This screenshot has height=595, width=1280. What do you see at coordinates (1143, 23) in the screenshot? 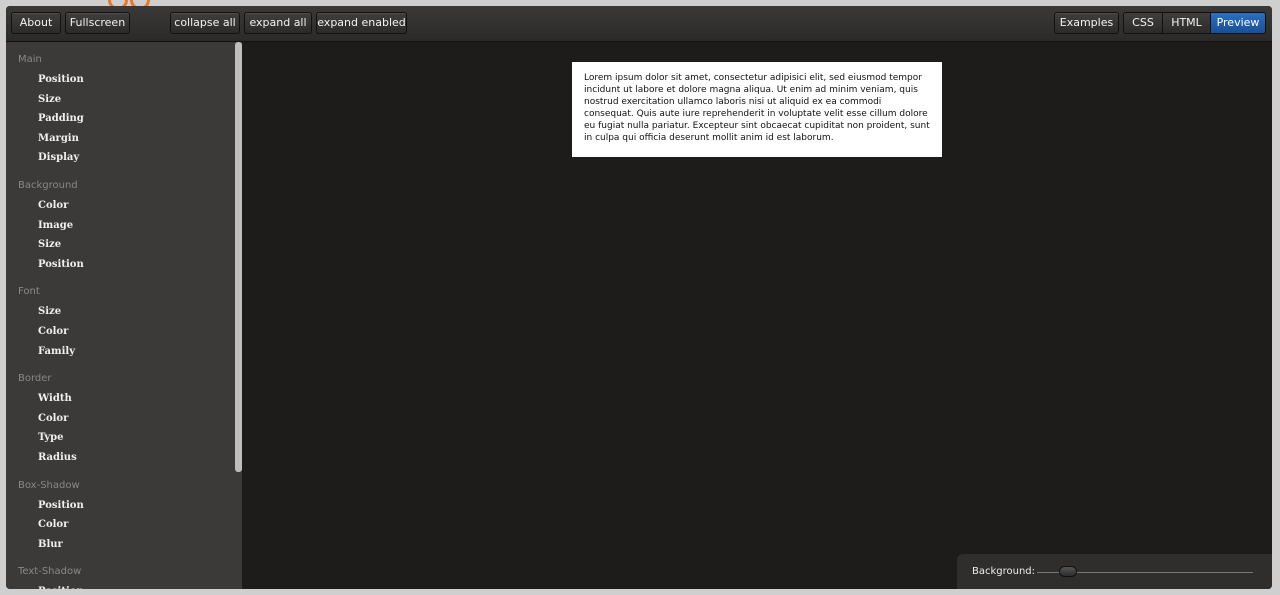
I see `tab-css: CSS` at bounding box center [1143, 23].